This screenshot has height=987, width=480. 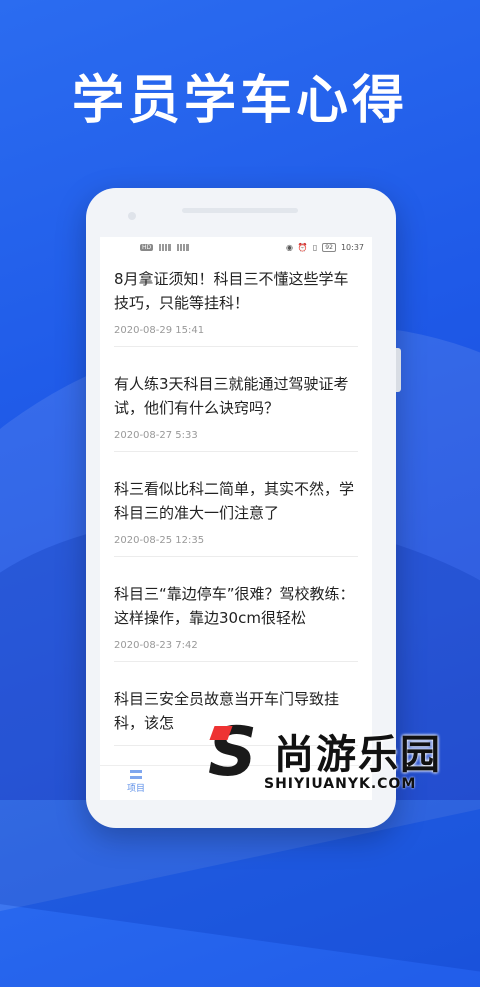 I want to click on article-title: 科三看似比科二简单，其实不然，学科目三的准大一们注意了, so click(x=234, y=501).